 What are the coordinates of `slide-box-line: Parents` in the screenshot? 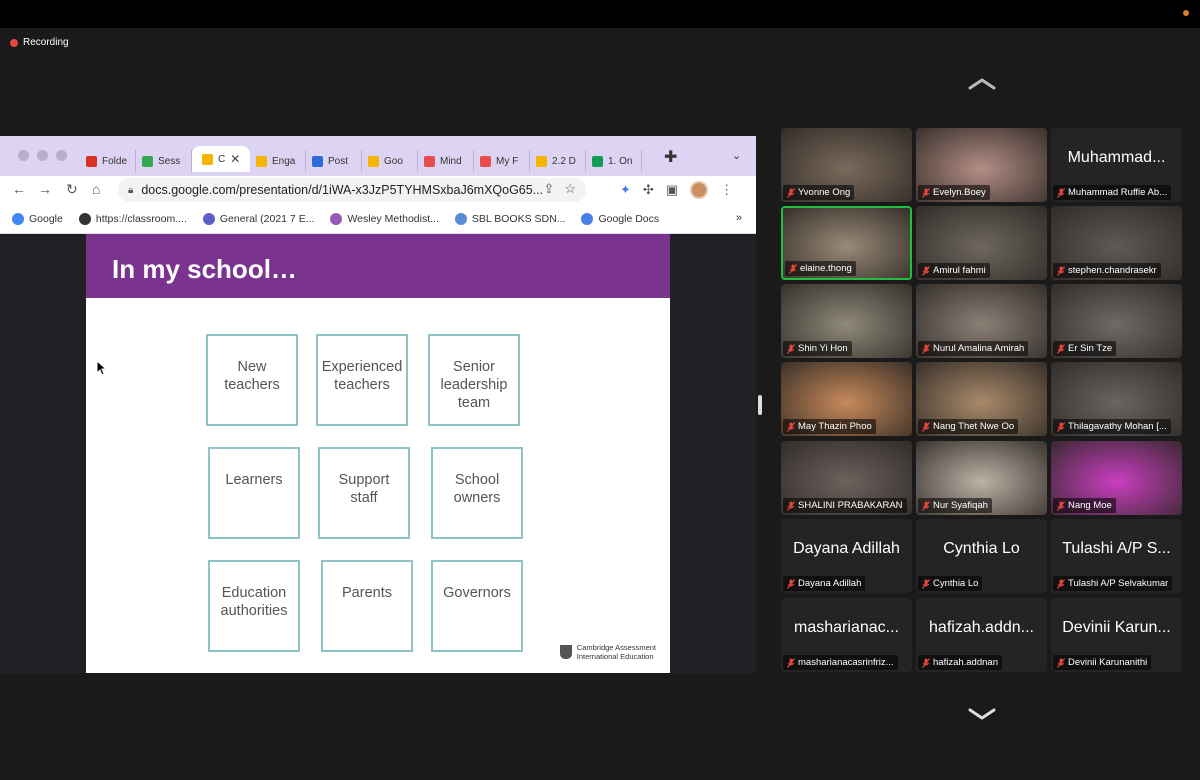 It's located at (367, 593).